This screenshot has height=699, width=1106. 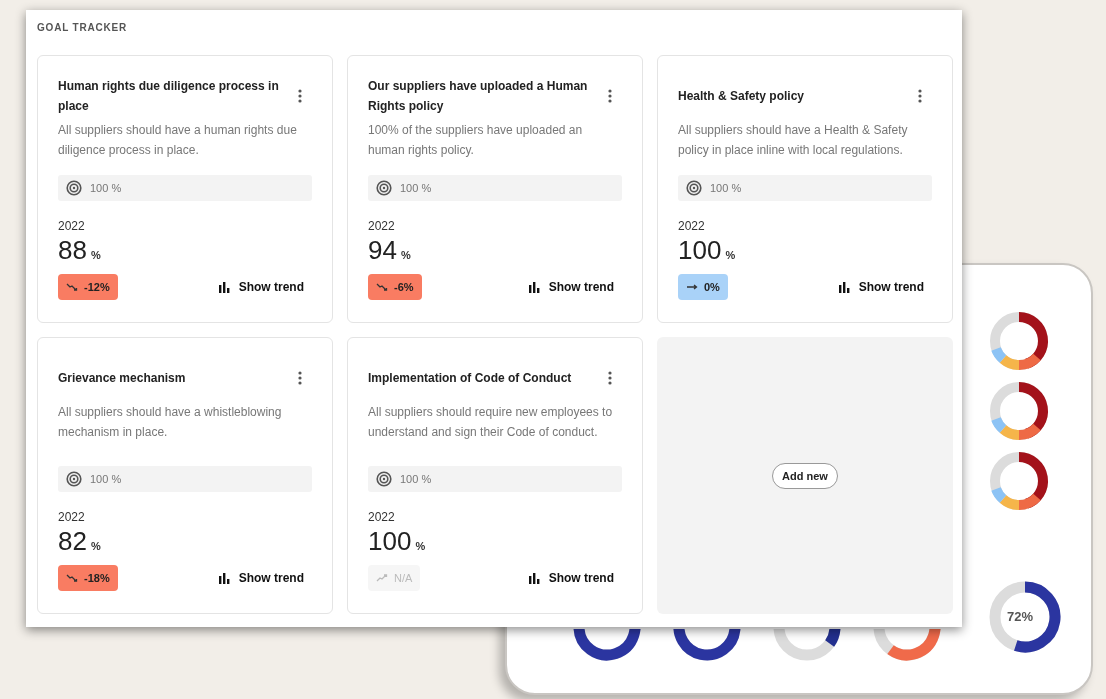 I want to click on goal-description: All suppliers should have a human rights due diligence process in place., so click(x=178, y=140).